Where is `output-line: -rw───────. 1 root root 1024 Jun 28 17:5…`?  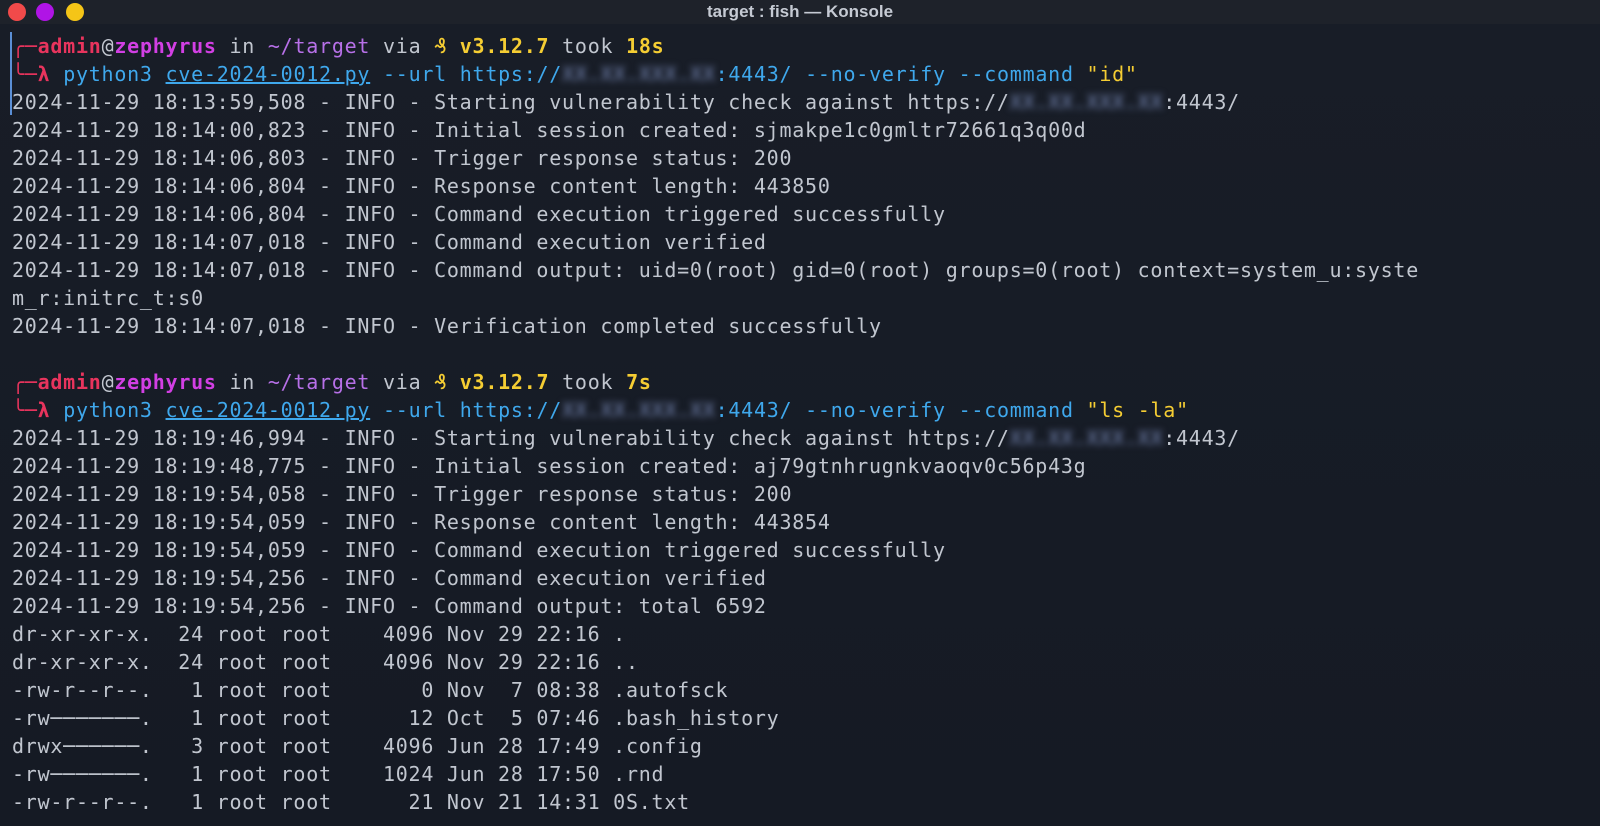 output-line: -rw───────. 1 root root 1024 Jun 28 17:5… is located at coordinates (338, 774).